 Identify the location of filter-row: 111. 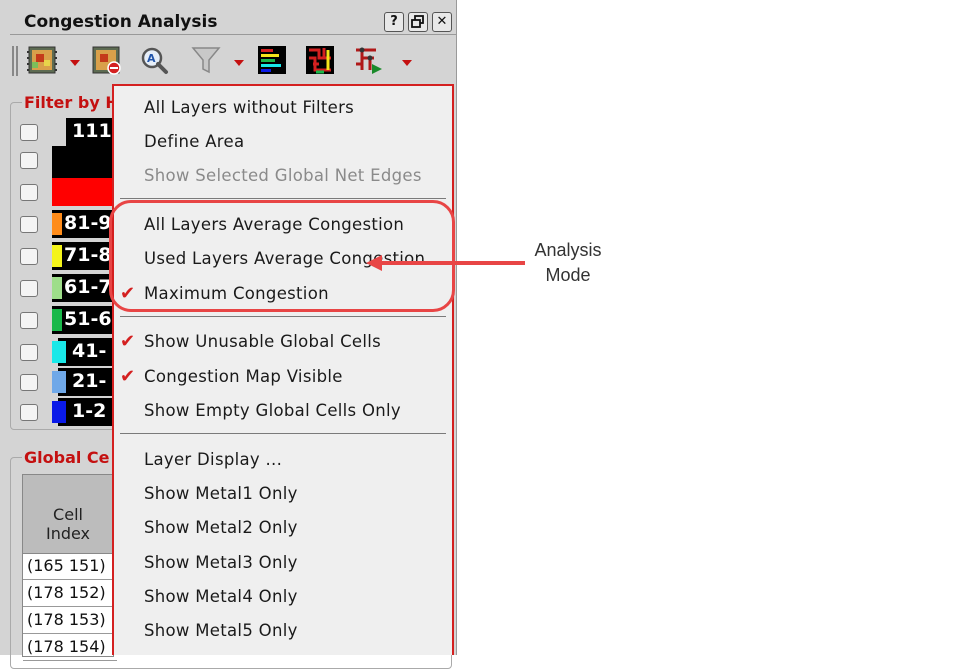
(78, 132).